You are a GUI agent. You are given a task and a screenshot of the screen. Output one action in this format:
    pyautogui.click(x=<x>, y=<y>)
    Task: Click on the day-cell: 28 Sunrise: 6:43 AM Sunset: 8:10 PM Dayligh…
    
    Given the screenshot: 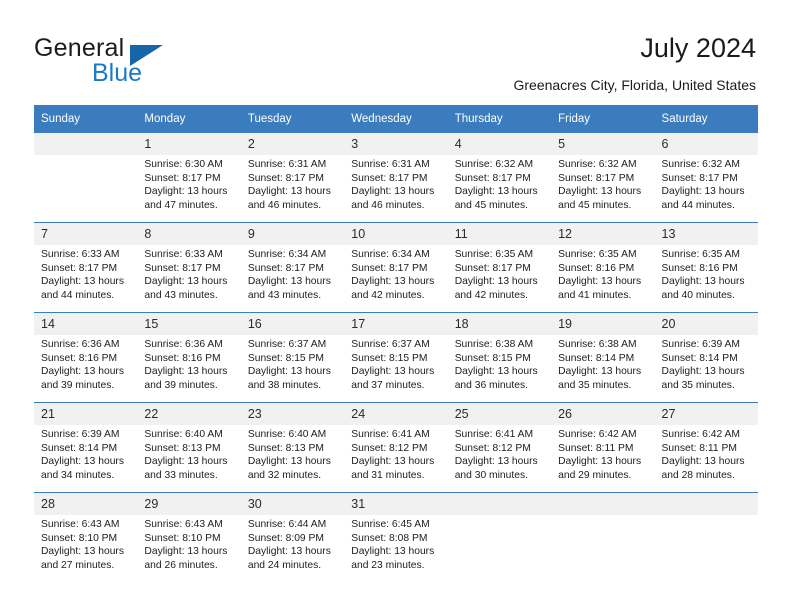 What is the action you would take?
    pyautogui.click(x=86, y=537)
    